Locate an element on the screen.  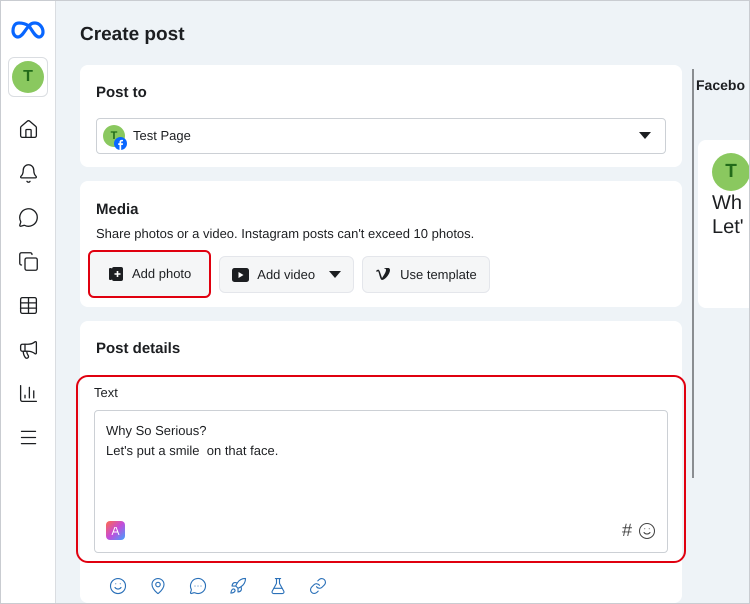
avatar: T is located at coordinates (730, 172).